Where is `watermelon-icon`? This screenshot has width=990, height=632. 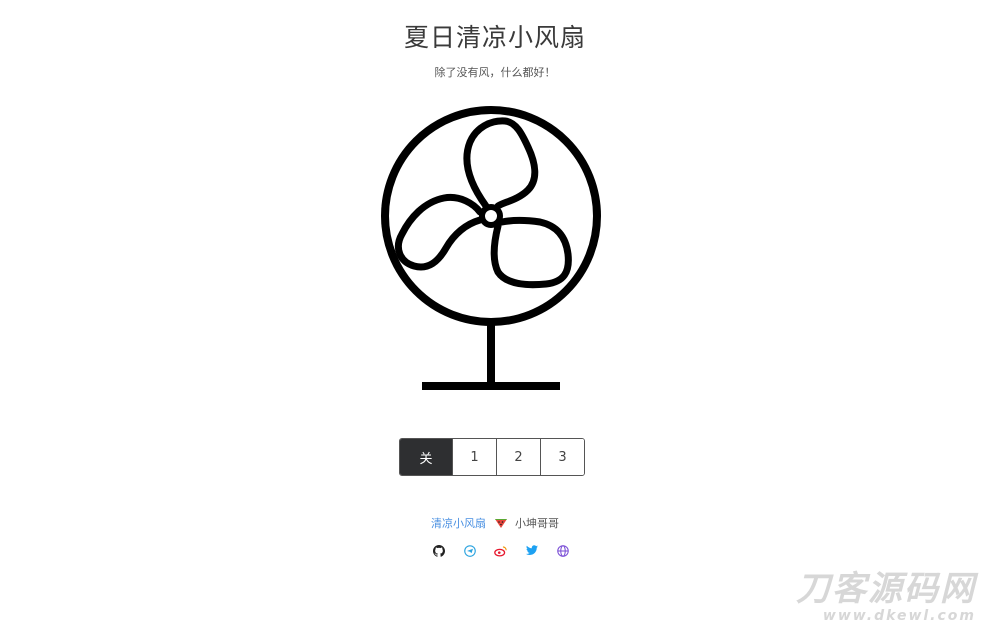
watermelon-icon is located at coordinates (501, 524).